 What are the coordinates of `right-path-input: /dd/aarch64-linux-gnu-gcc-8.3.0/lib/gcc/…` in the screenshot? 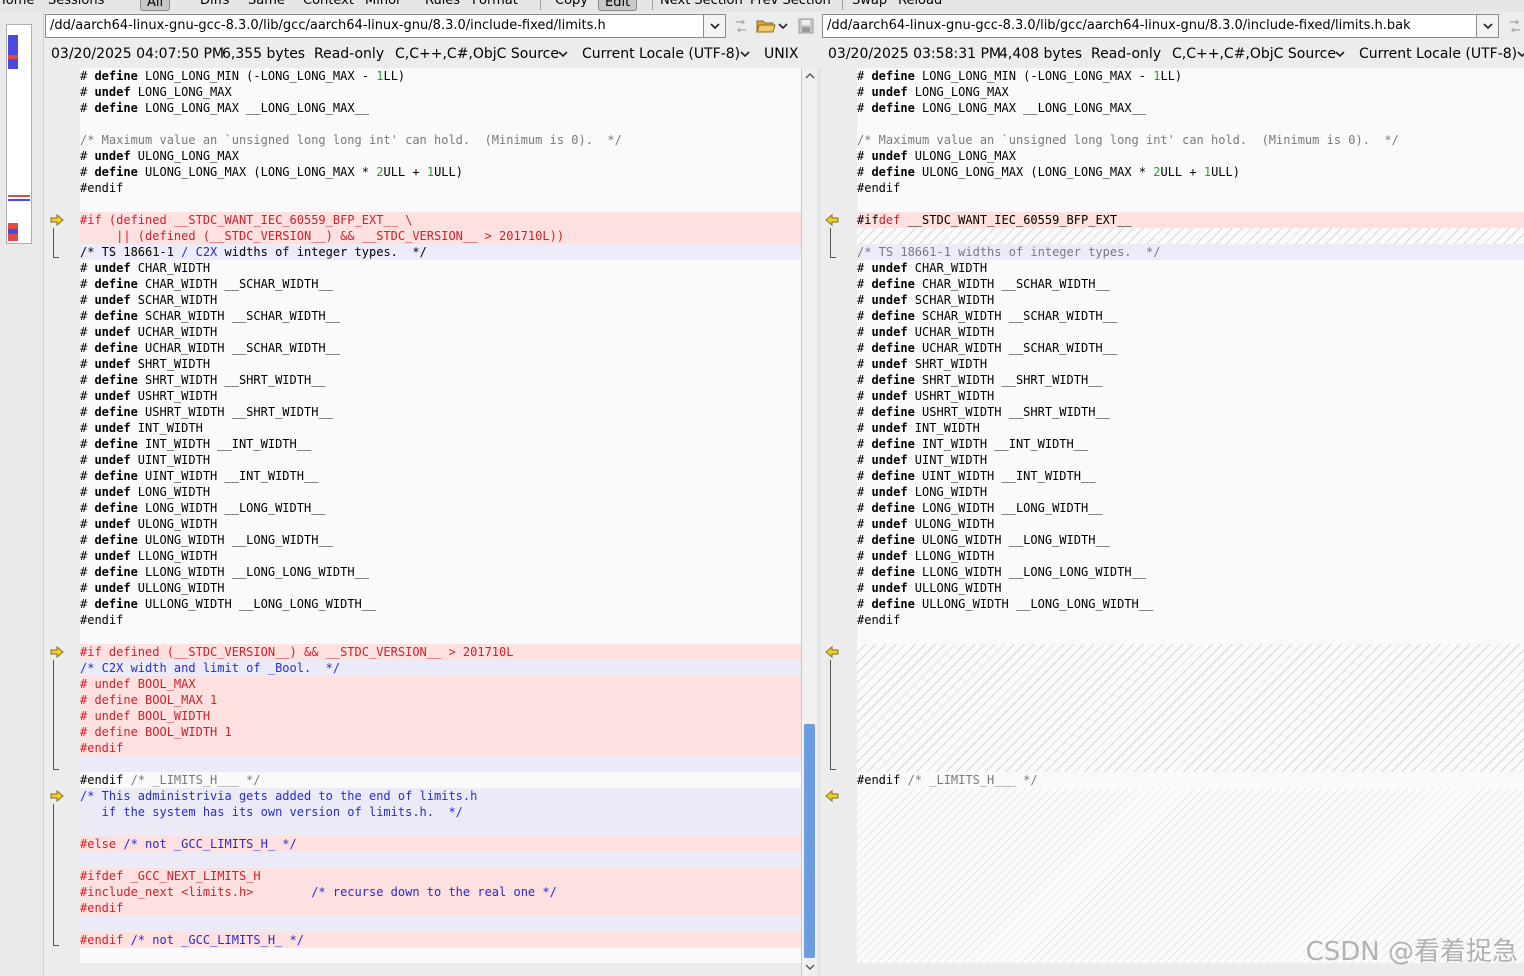 It's located at (1149, 26).